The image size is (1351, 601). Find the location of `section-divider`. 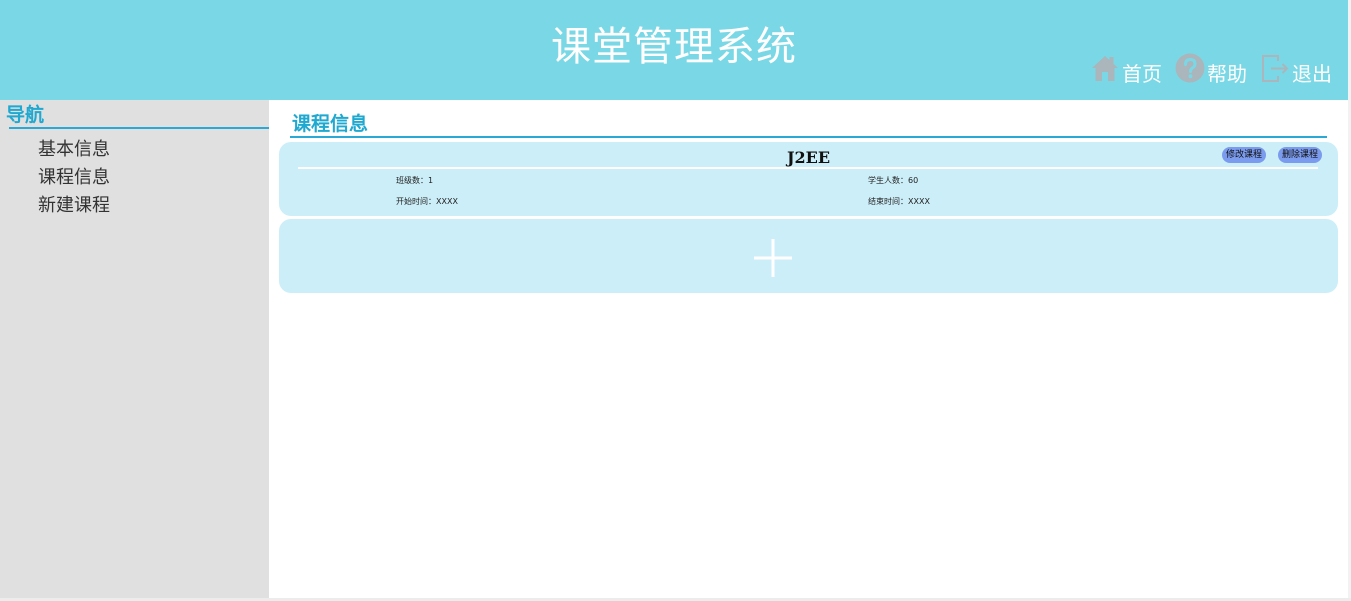

section-divider is located at coordinates (808, 137).